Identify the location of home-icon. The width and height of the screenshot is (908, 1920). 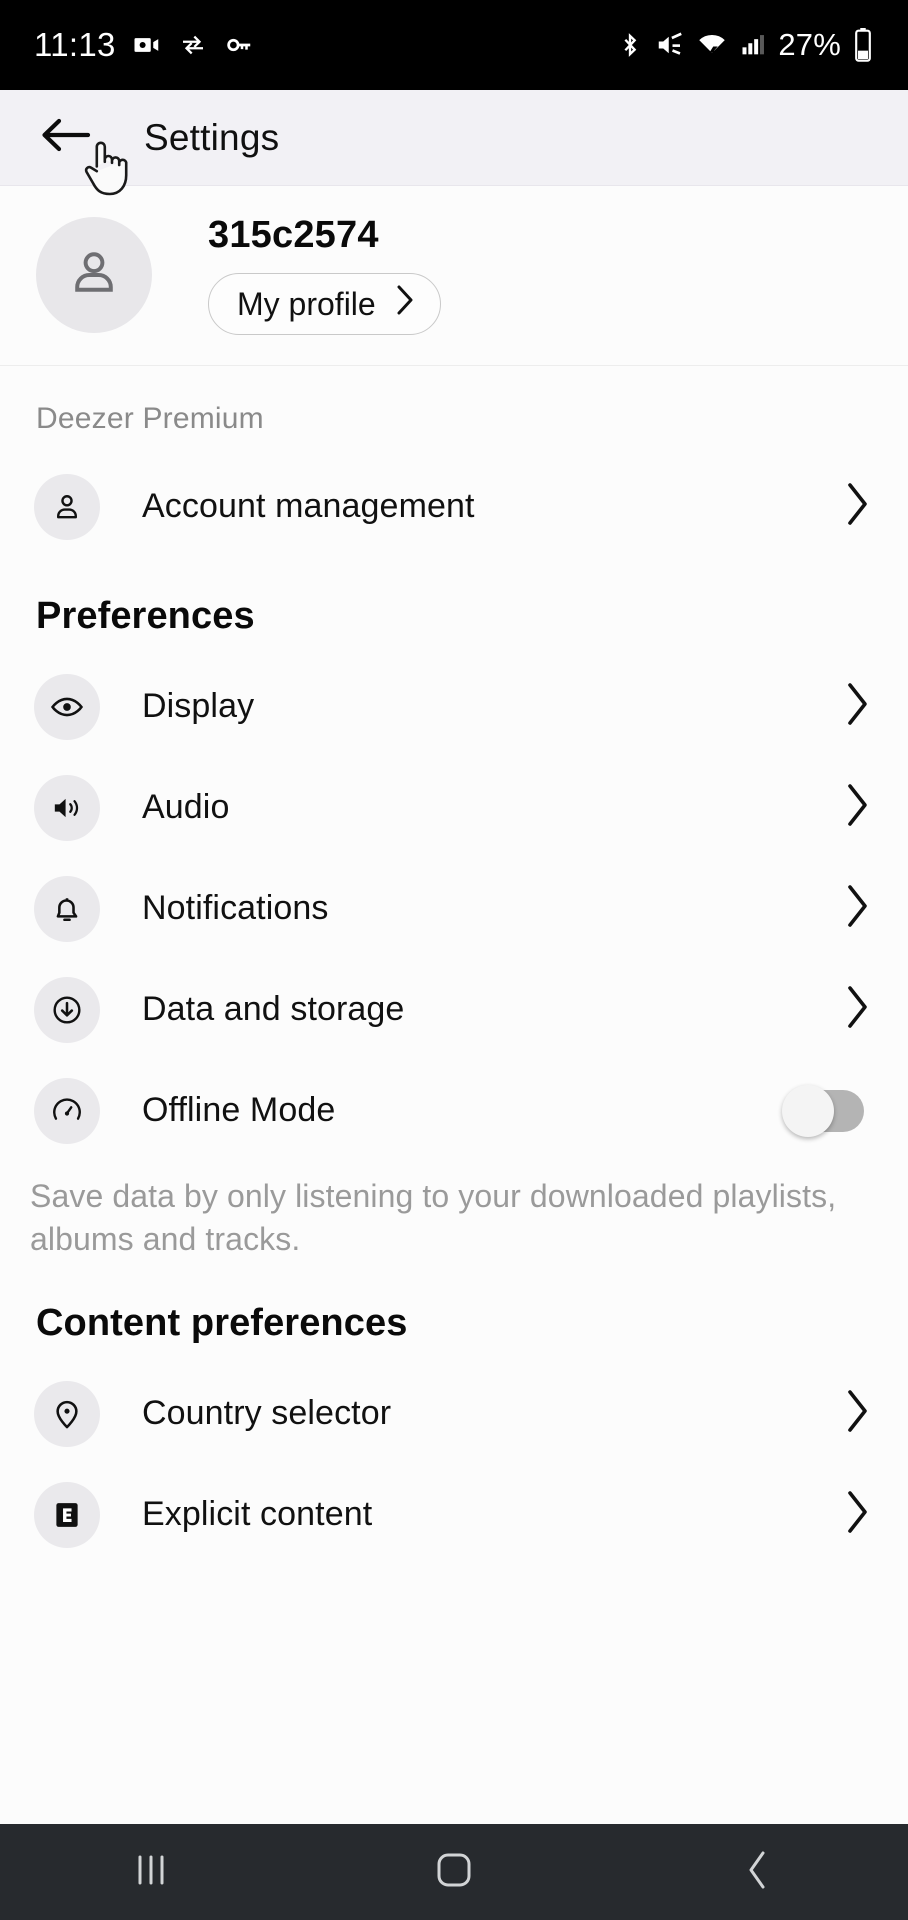
(454, 1872).